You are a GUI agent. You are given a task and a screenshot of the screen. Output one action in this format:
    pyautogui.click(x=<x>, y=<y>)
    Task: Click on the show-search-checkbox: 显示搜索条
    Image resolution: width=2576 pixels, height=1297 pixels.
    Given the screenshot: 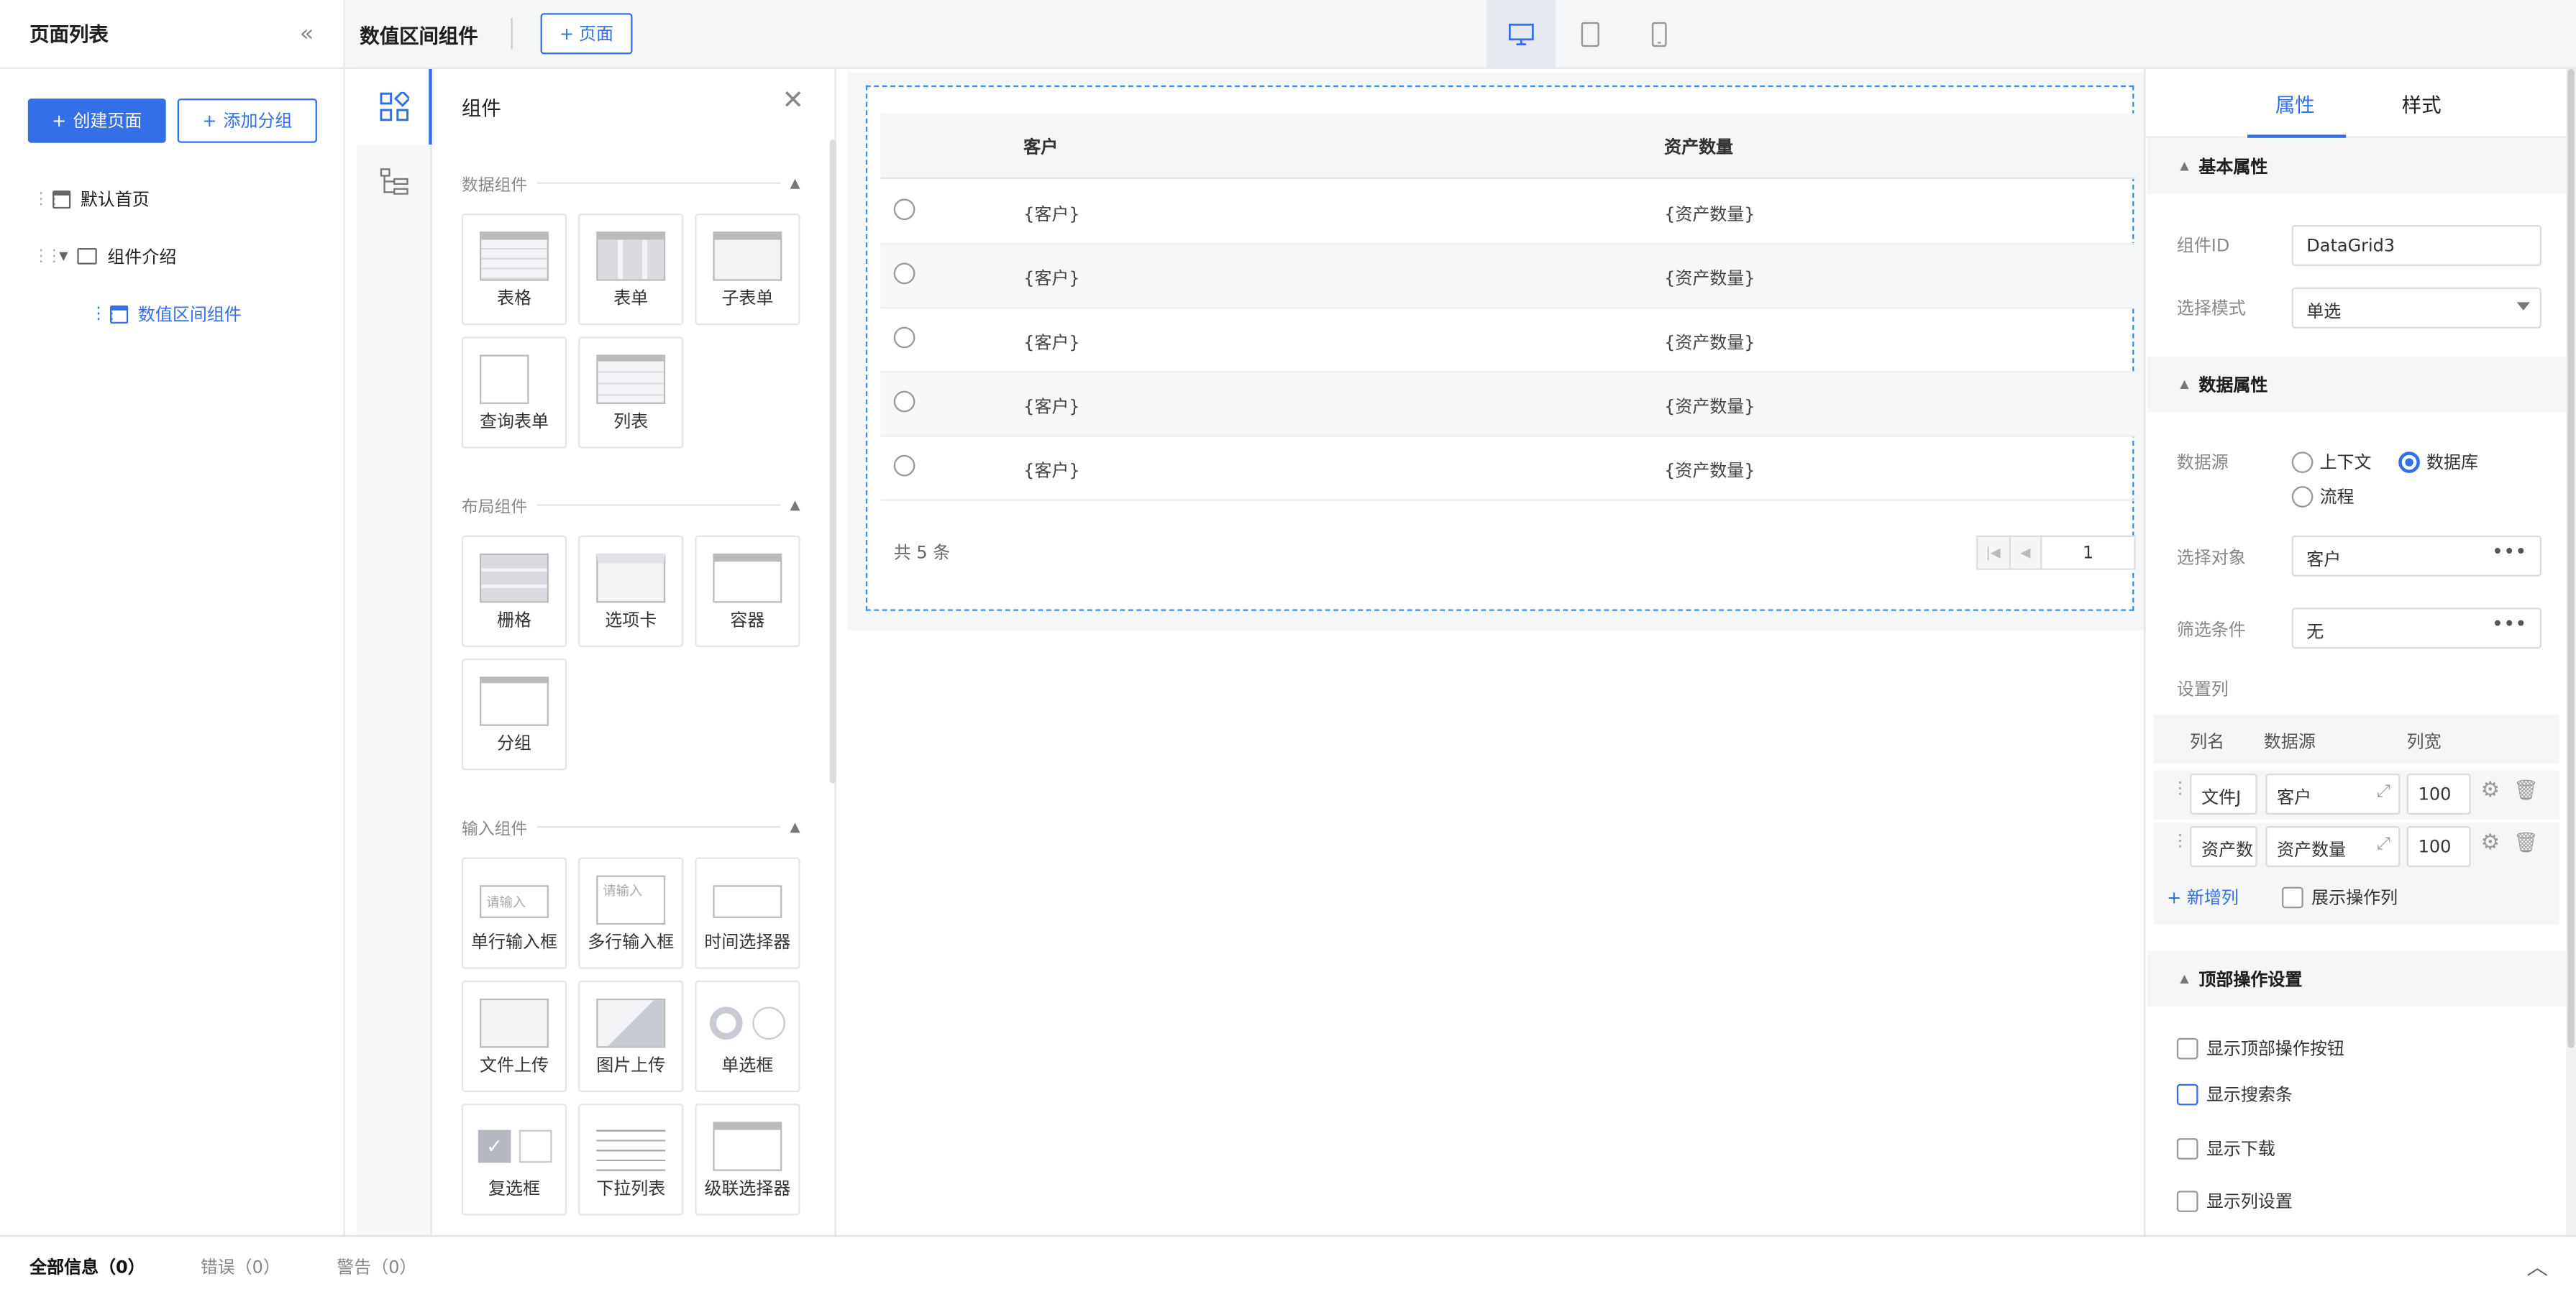 What is the action you would take?
    pyautogui.click(x=2234, y=1094)
    